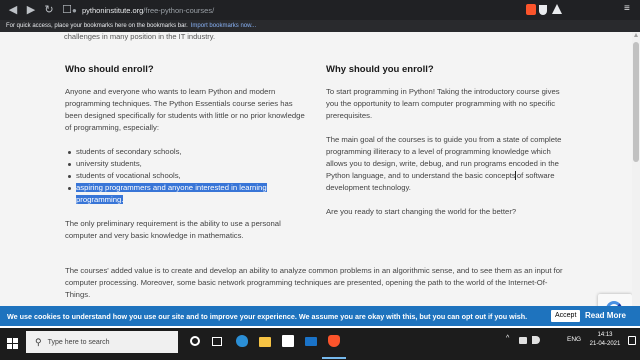 This screenshot has height=360, width=640. Describe the element at coordinates (13, 10) in the screenshot. I see `back-icon: ◀` at that location.